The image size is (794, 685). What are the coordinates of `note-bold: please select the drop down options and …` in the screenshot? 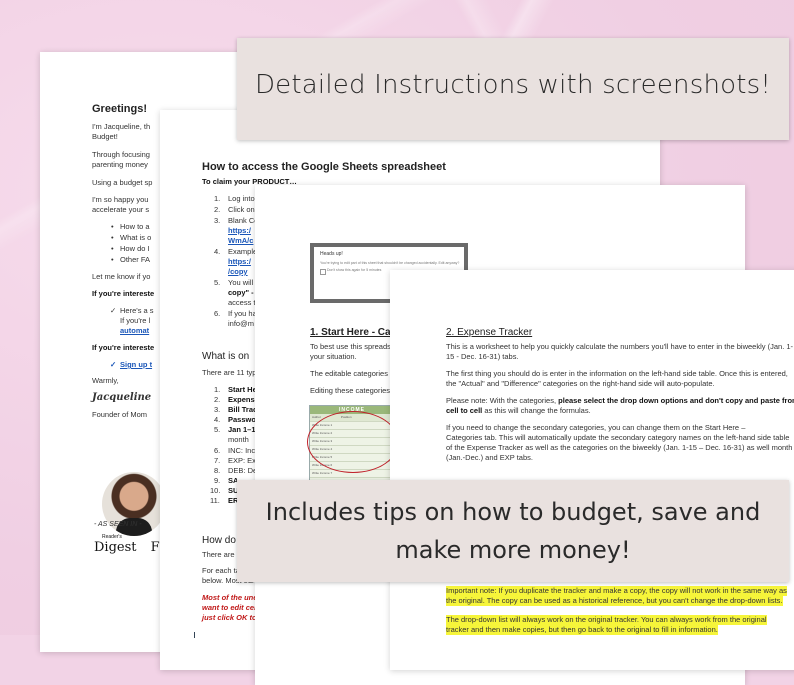 It's located at (676, 400).